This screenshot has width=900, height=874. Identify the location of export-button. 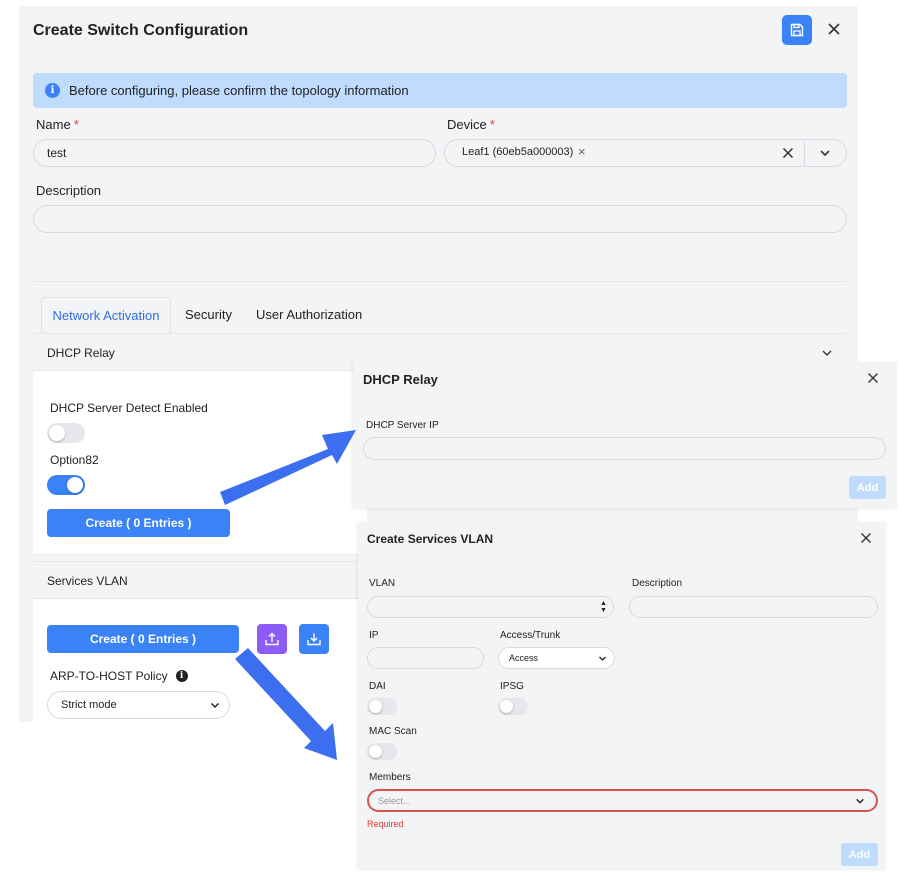
(314, 639).